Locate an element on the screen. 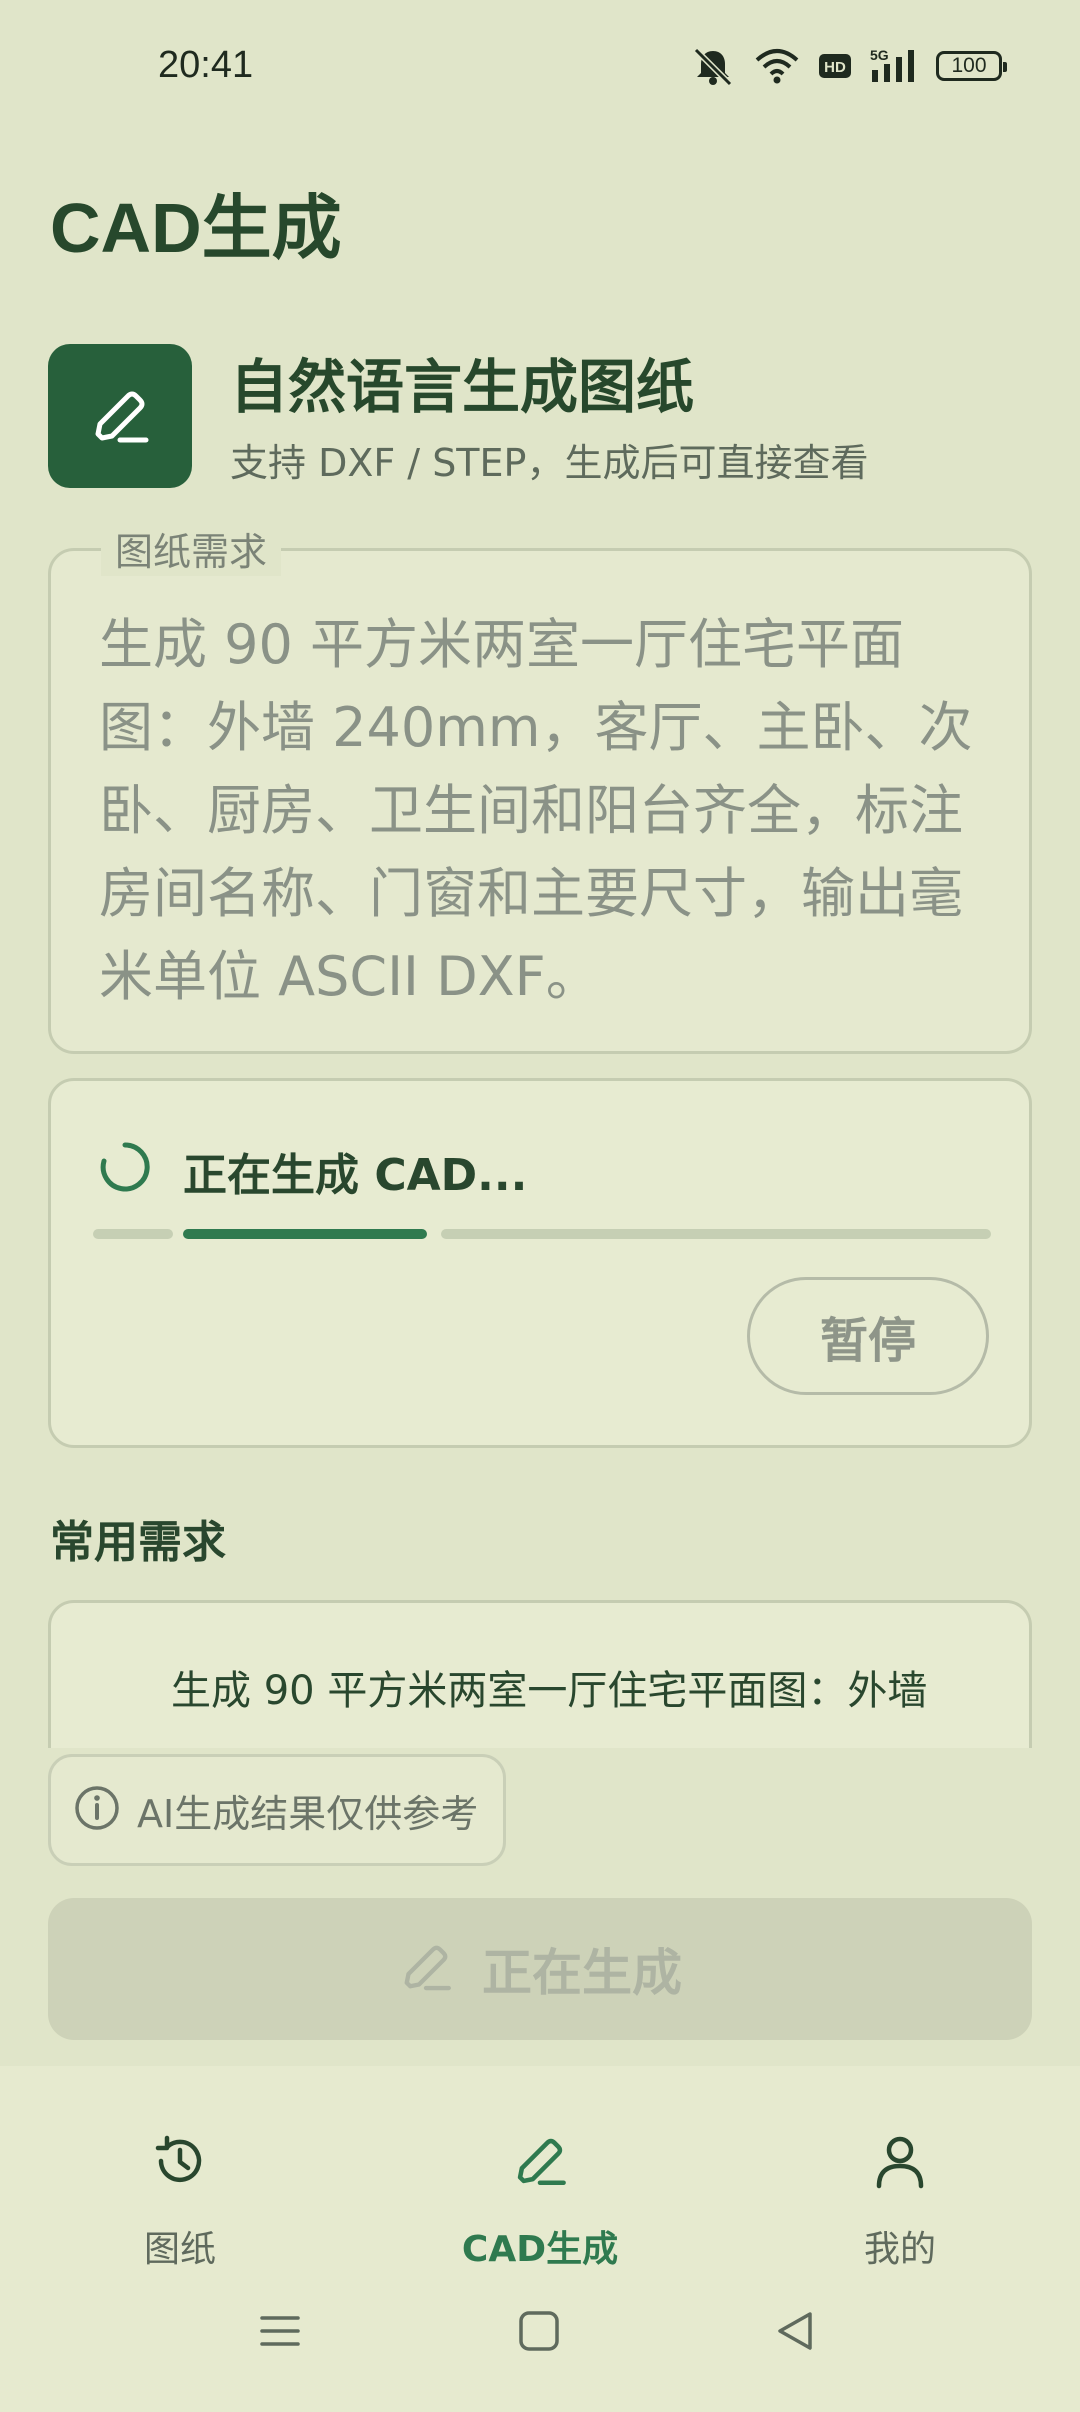 This screenshot has width=1080, height=2412. status-icons: HD 5G 100 is located at coordinates (848, 66).